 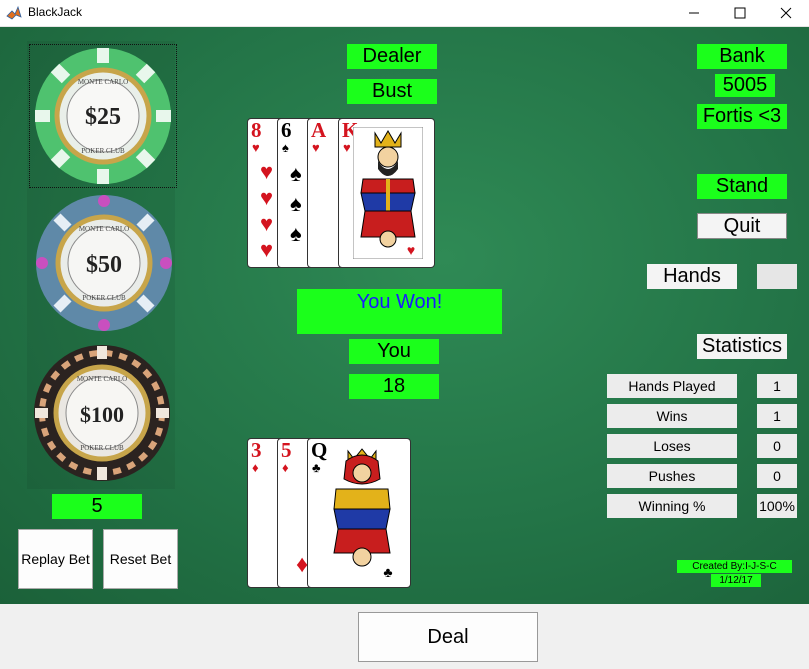 I want to click on hands-label: Hands, so click(x=692, y=276).